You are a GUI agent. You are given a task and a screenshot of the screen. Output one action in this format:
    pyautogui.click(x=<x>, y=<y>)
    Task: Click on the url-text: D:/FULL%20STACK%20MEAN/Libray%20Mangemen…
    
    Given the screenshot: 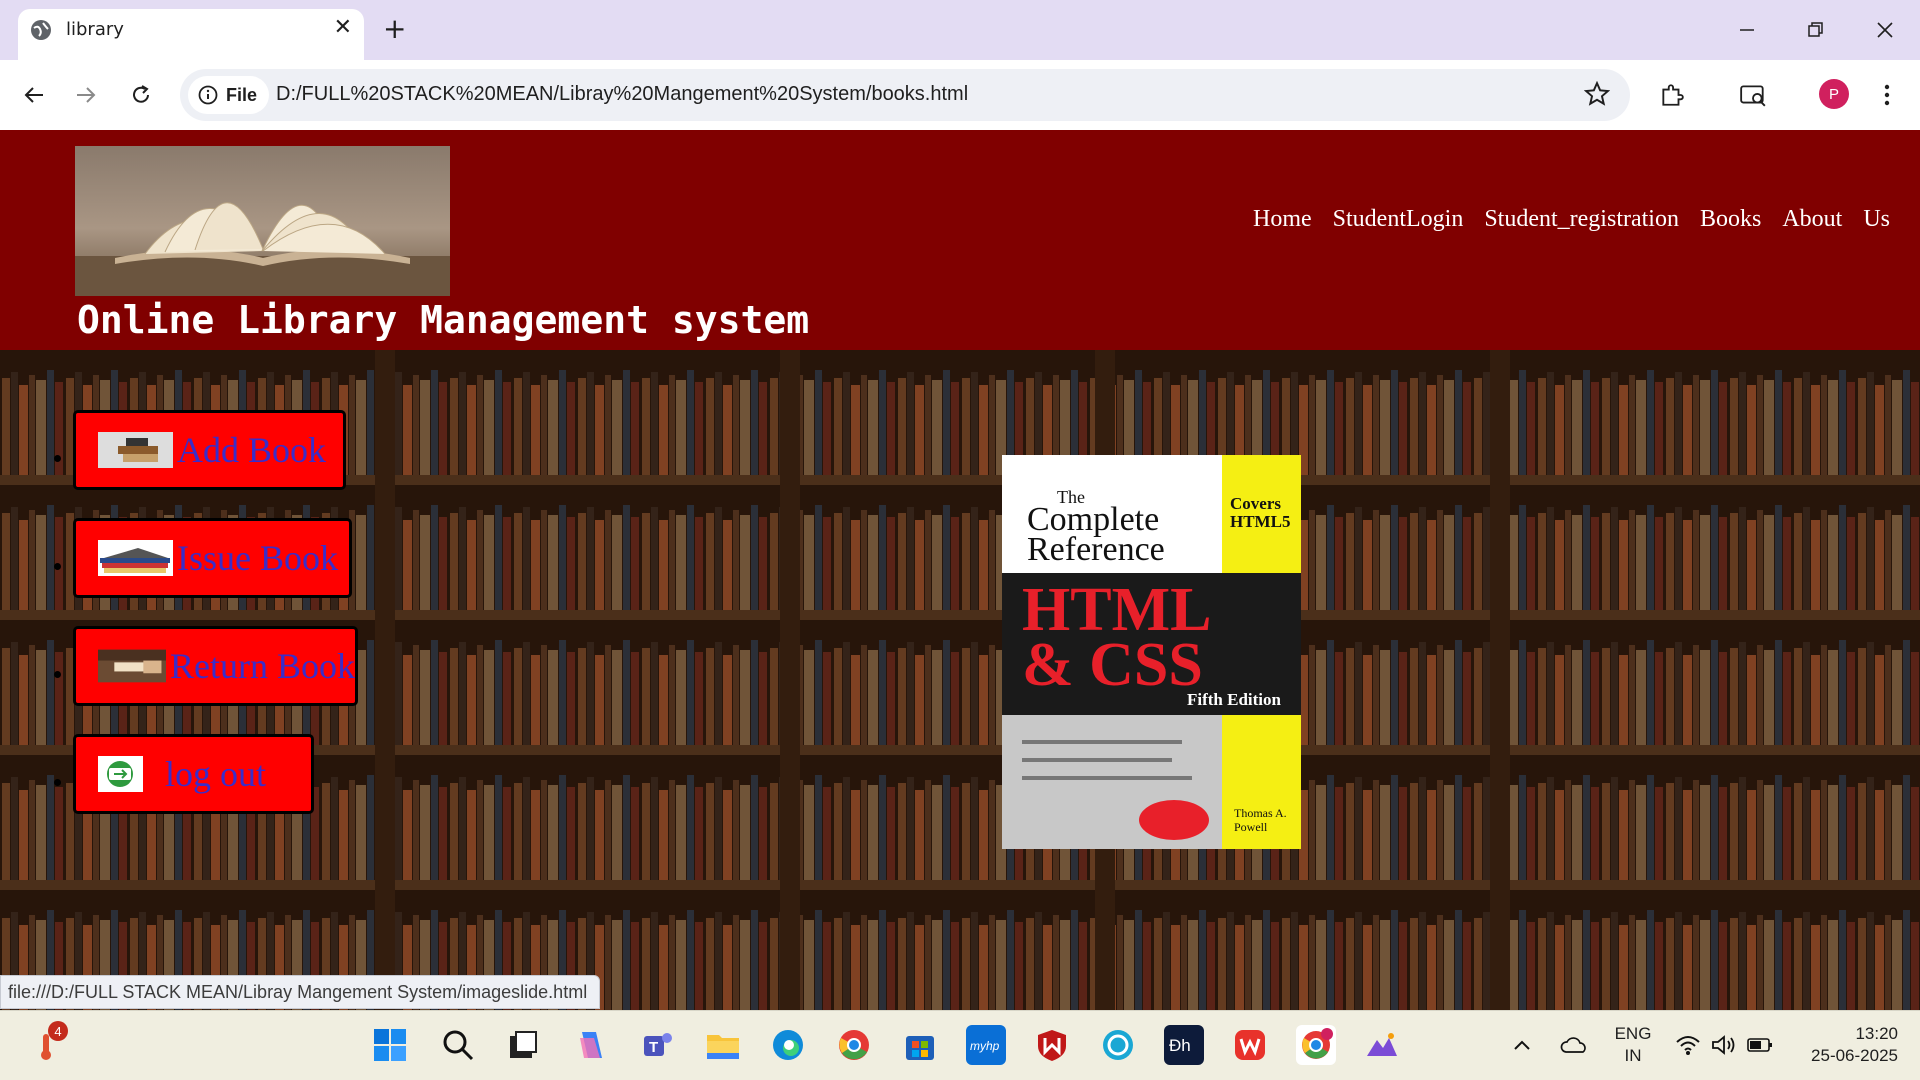 What is the action you would take?
    pyautogui.click(x=622, y=94)
    